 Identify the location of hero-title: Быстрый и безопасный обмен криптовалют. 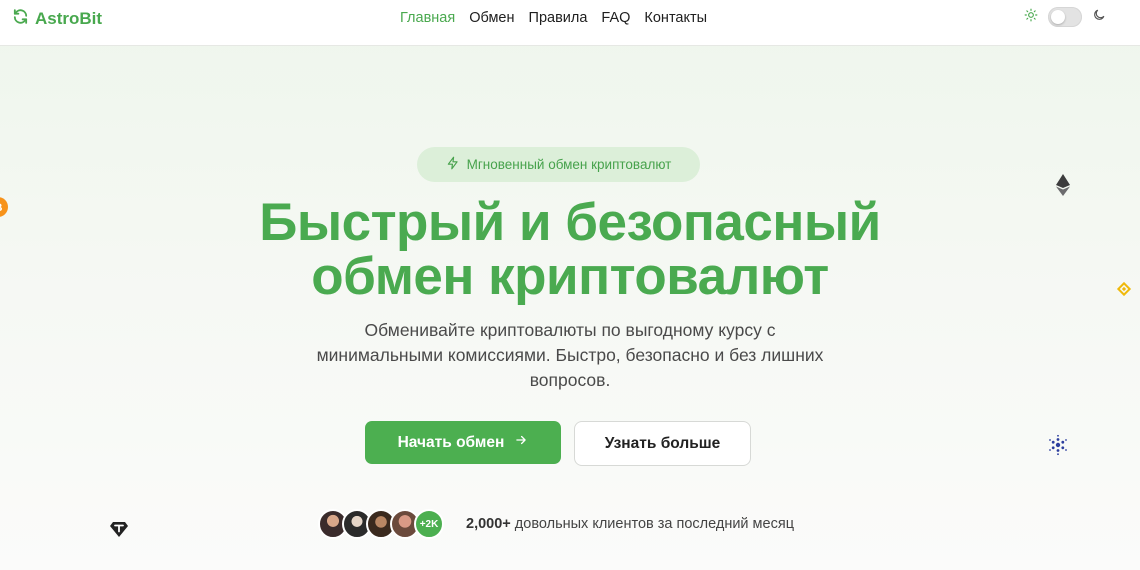
(570, 250).